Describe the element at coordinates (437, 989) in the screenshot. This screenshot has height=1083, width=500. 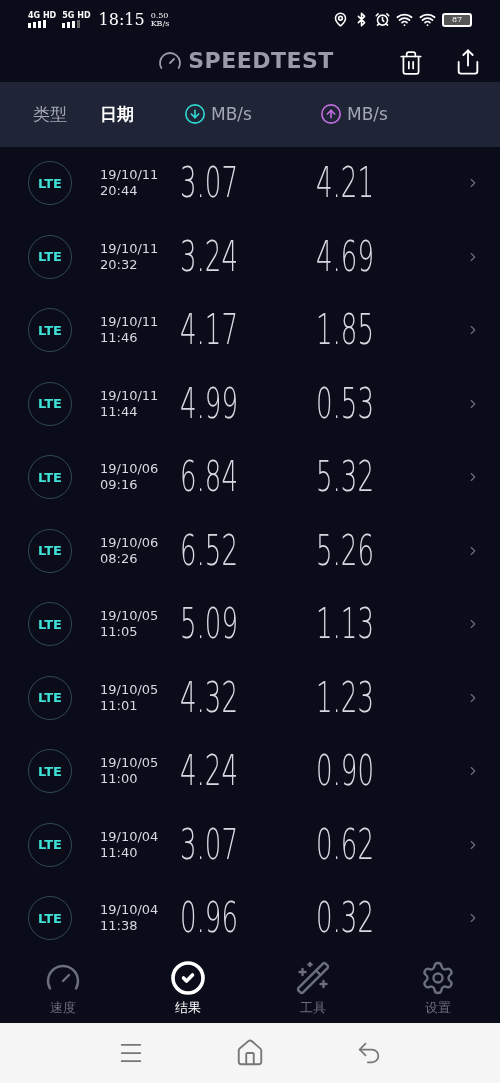
I see `nav-tab: 设置` at that location.